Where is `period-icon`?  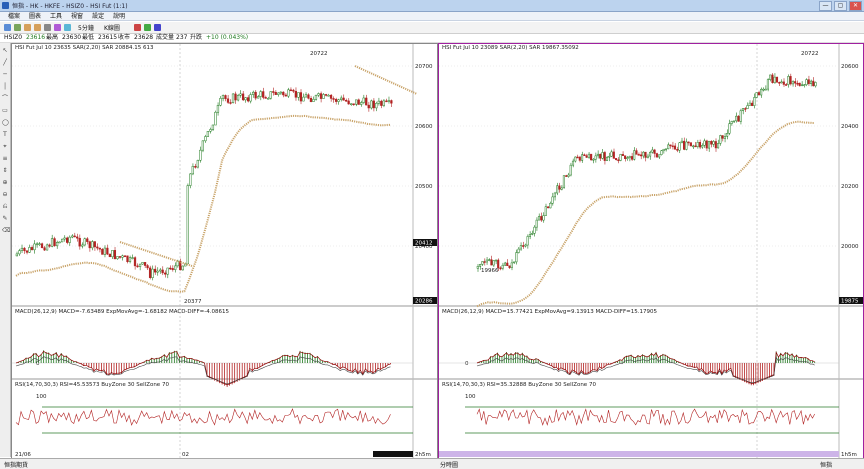
period-icon is located at coordinates (67, 27).